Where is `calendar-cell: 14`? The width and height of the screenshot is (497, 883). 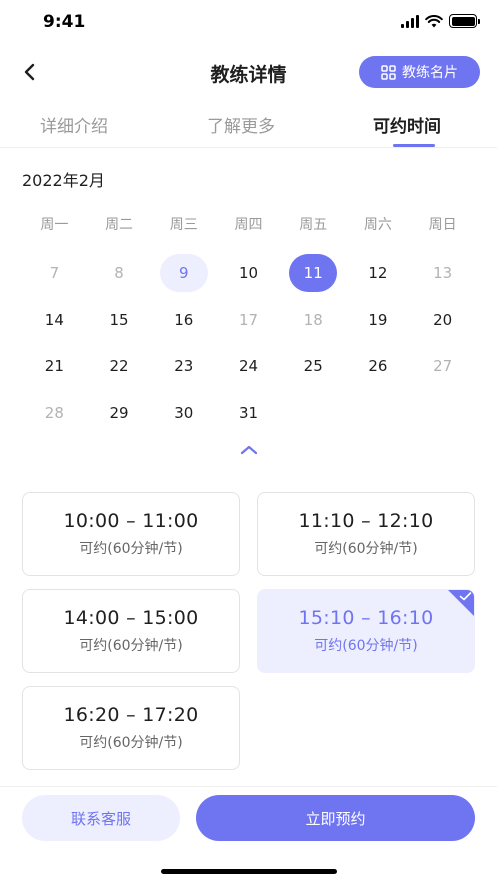
calendar-cell: 14 is located at coordinates (54, 320).